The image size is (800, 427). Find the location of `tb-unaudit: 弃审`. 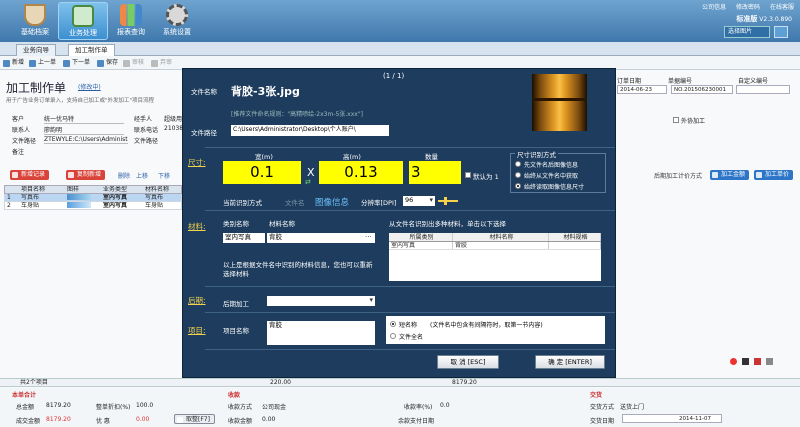

tb-unaudit: 弃审 is located at coordinates (161, 63).